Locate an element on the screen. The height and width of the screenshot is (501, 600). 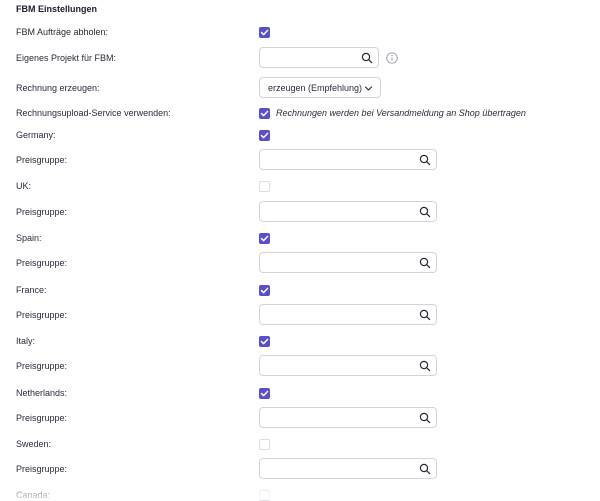
country-0-label: Germany: is located at coordinates (36, 135).